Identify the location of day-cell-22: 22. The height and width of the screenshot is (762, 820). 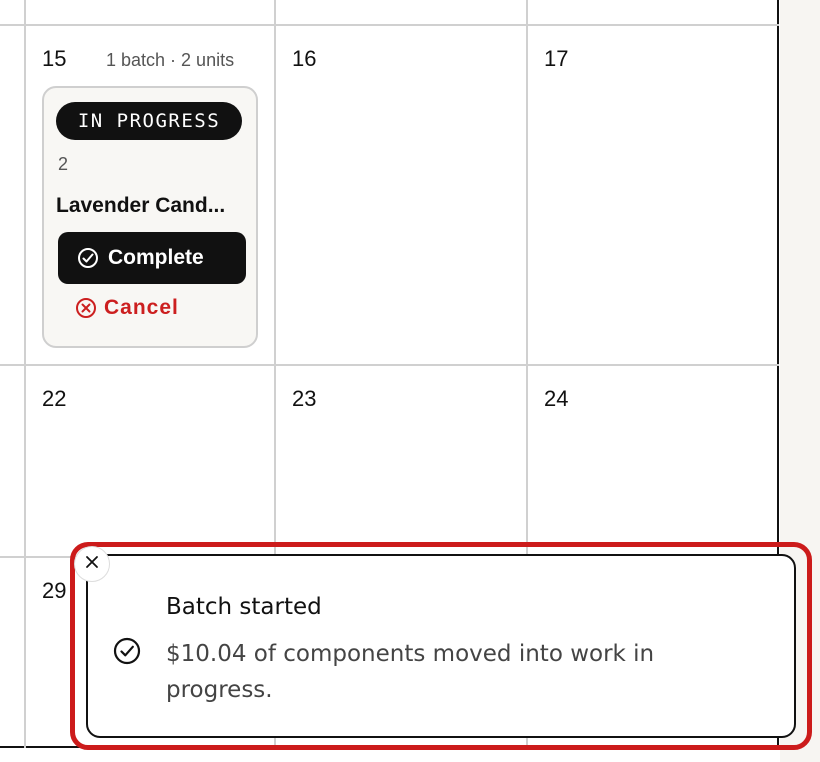
(150, 461).